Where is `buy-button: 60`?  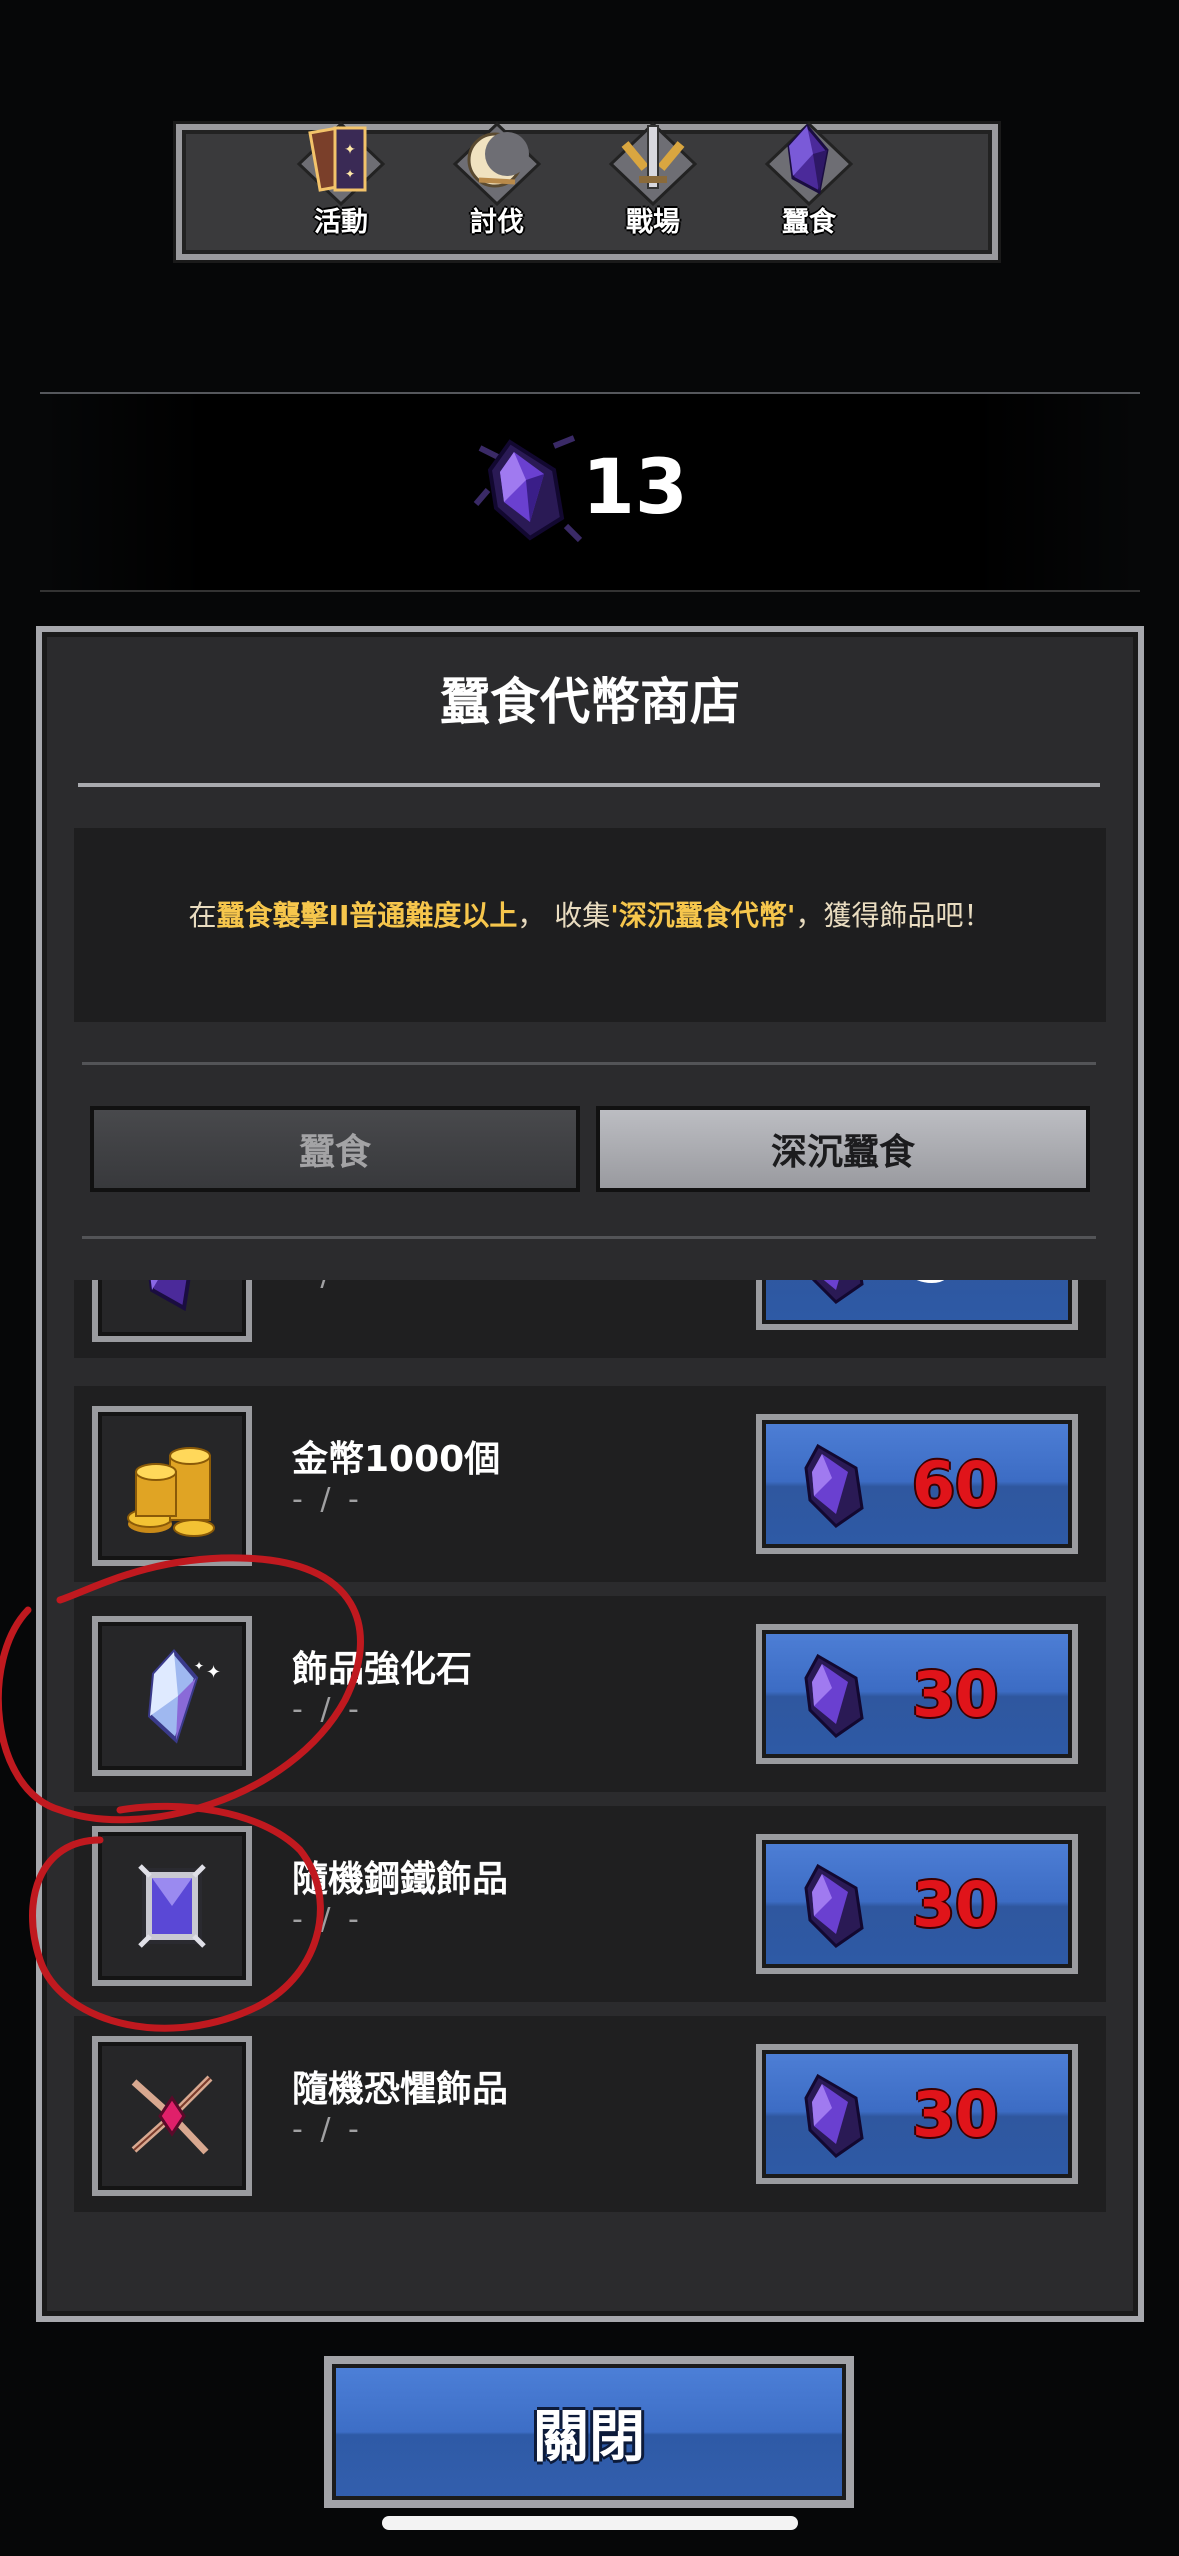
buy-button: 60 is located at coordinates (917, 1484).